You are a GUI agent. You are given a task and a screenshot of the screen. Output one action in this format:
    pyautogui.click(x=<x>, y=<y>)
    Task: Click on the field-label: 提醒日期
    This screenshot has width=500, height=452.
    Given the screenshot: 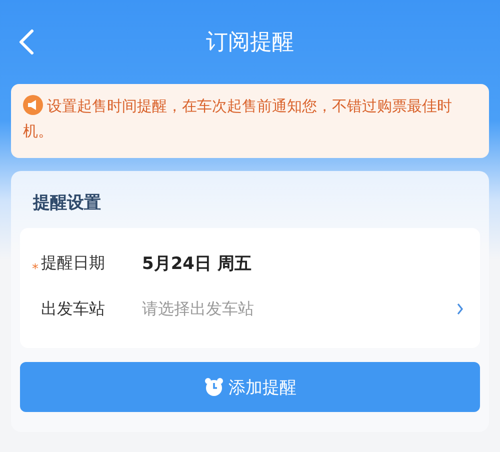 What is the action you would take?
    pyautogui.click(x=73, y=263)
    